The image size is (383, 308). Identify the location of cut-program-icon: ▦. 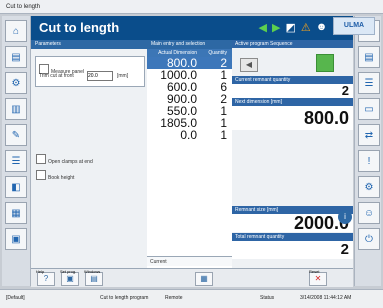
(204, 278).